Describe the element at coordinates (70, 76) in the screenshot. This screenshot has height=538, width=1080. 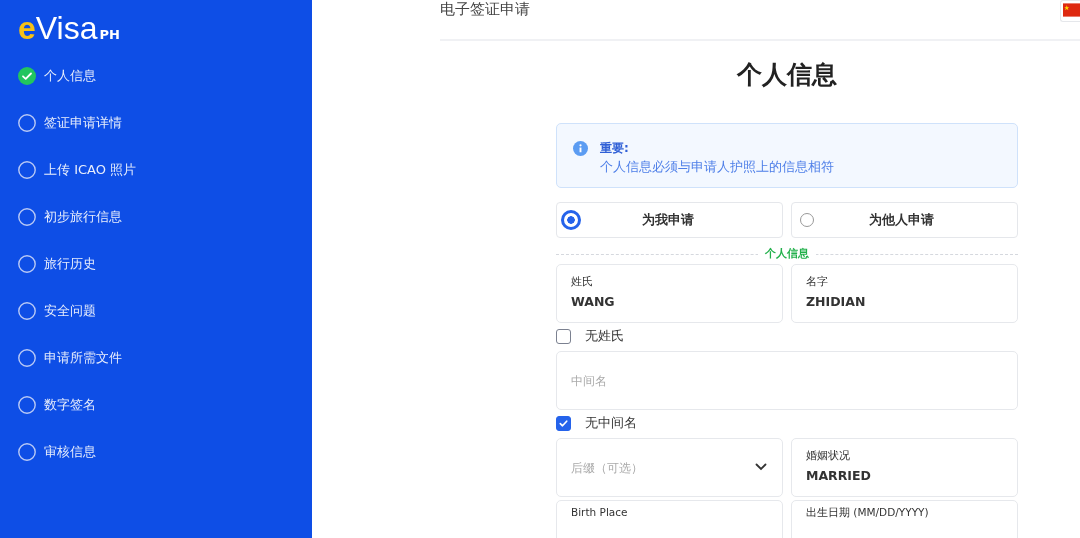
I see `step-link: 个人信息` at that location.